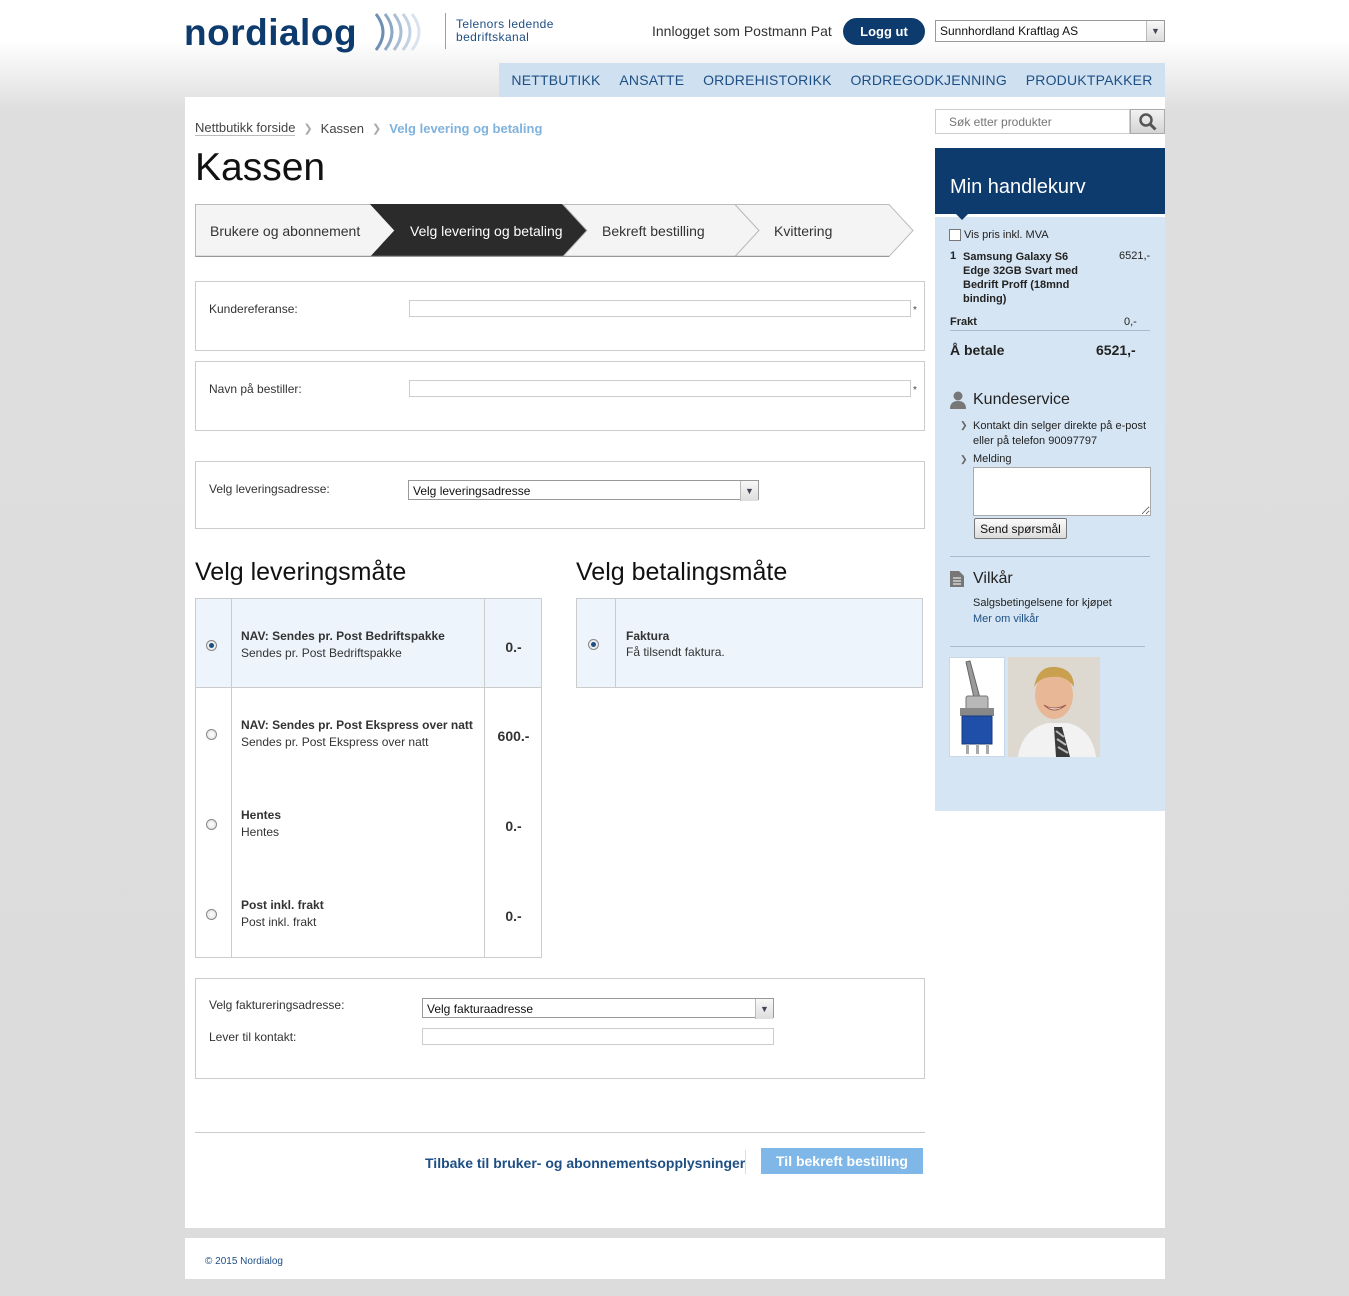 This screenshot has height=1296, width=1349. Describe the element at coordinates (255, 389) in the screenshot. I see `bestiller-label: Navn på bestiller:` at that location.